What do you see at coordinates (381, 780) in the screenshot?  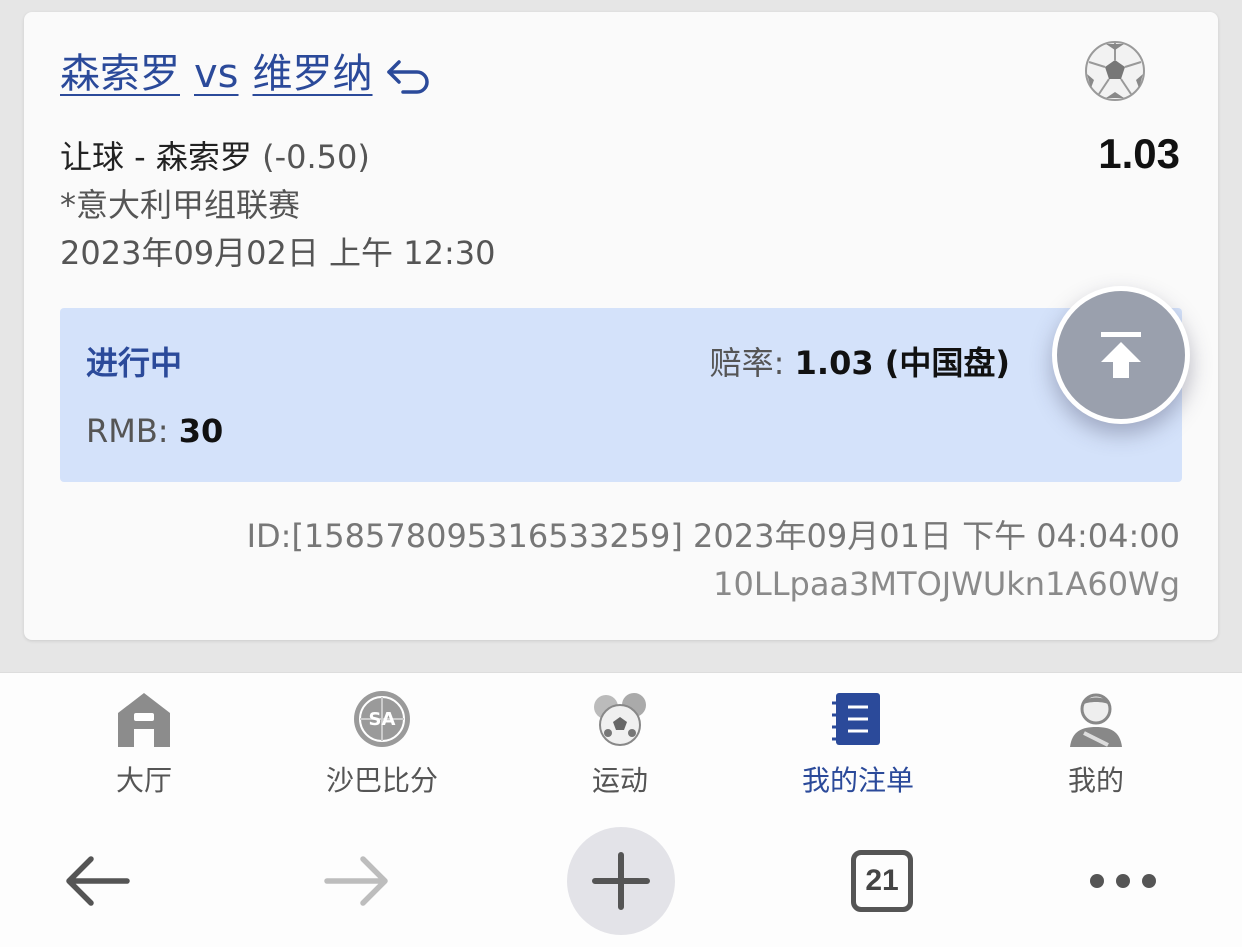 I see `tab-saba-score-label: 沙巴比分` at bounding box center [381, 780].